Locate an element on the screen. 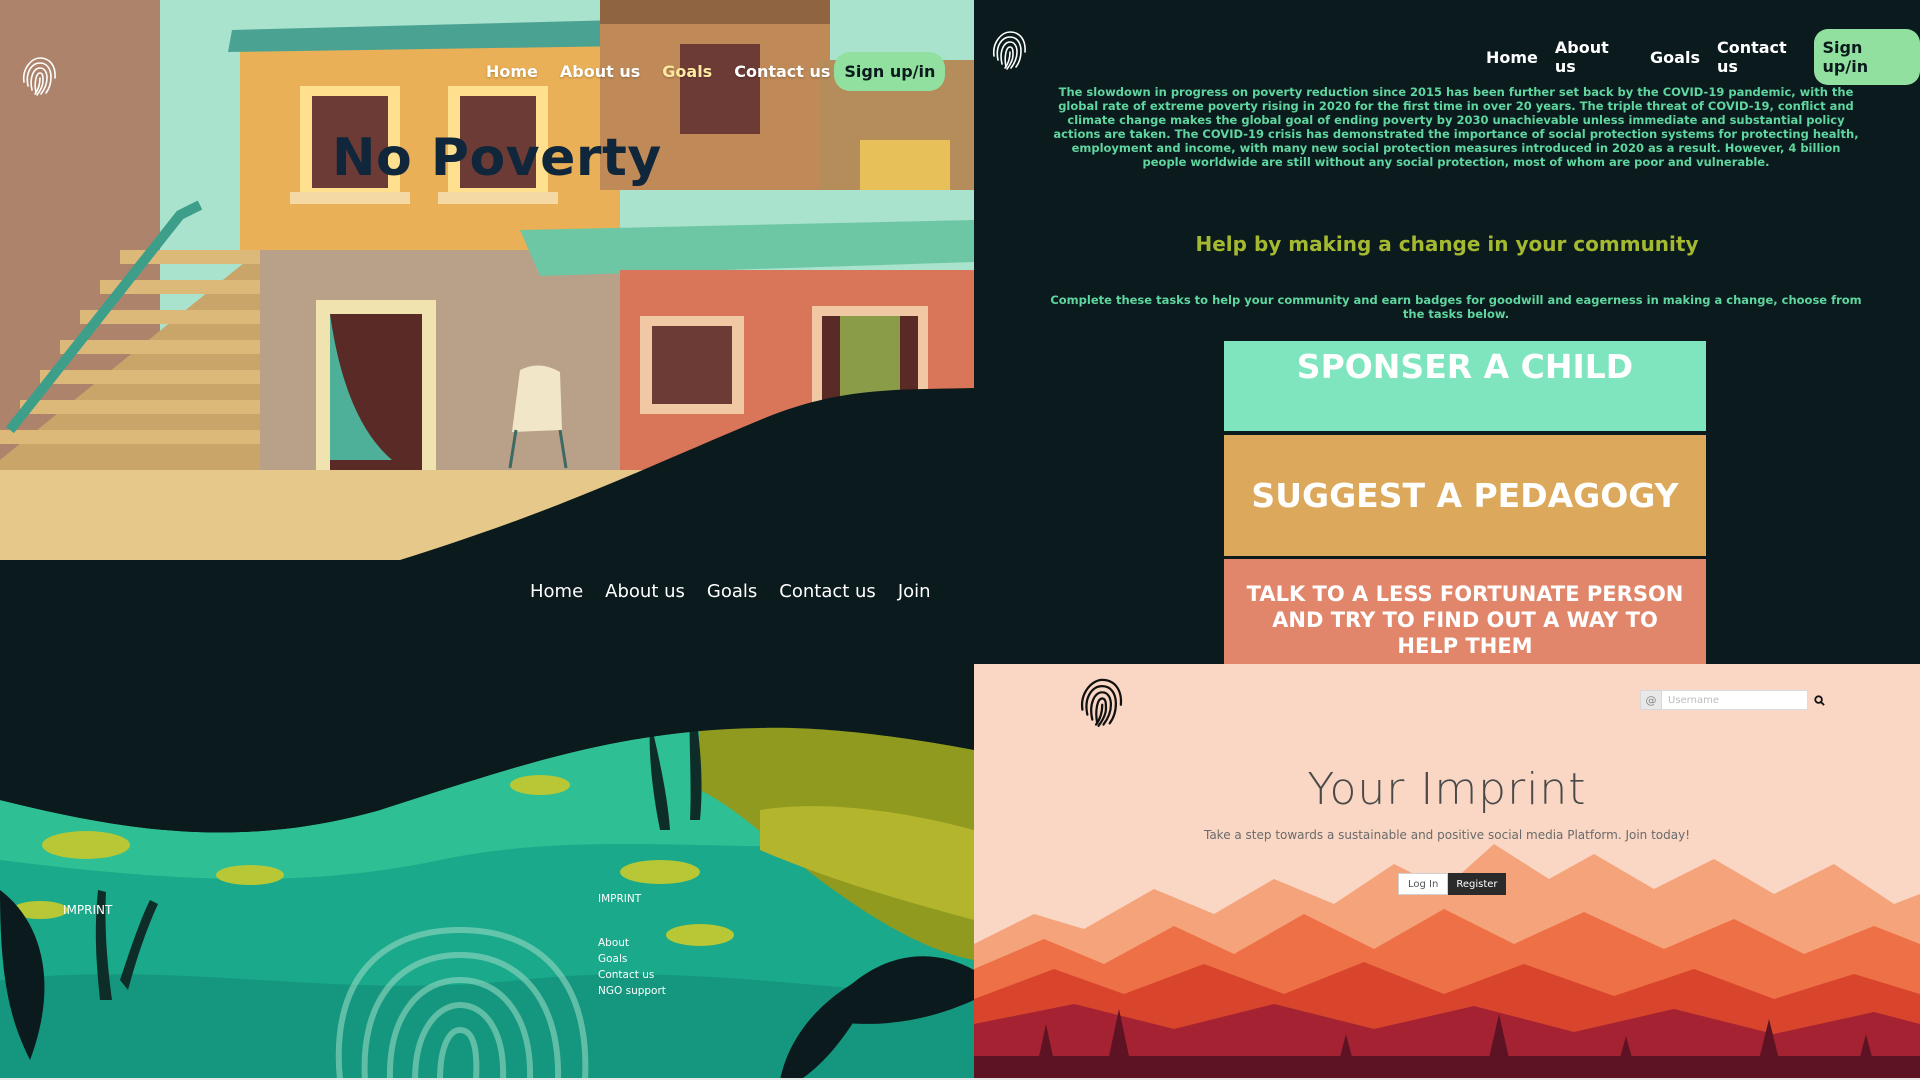 Image resolution: width=1920 pixels, height=1080 pixels. auth-buttons: Log In Register is located at coordinates (1452, 884).